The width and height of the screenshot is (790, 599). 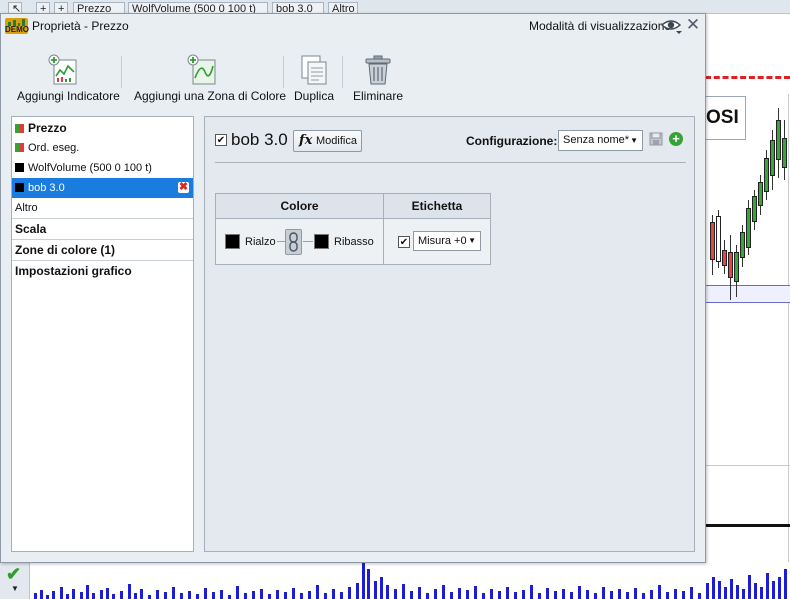 I want to click on label-type-value: Misura +0, so click(x=442, y=241).